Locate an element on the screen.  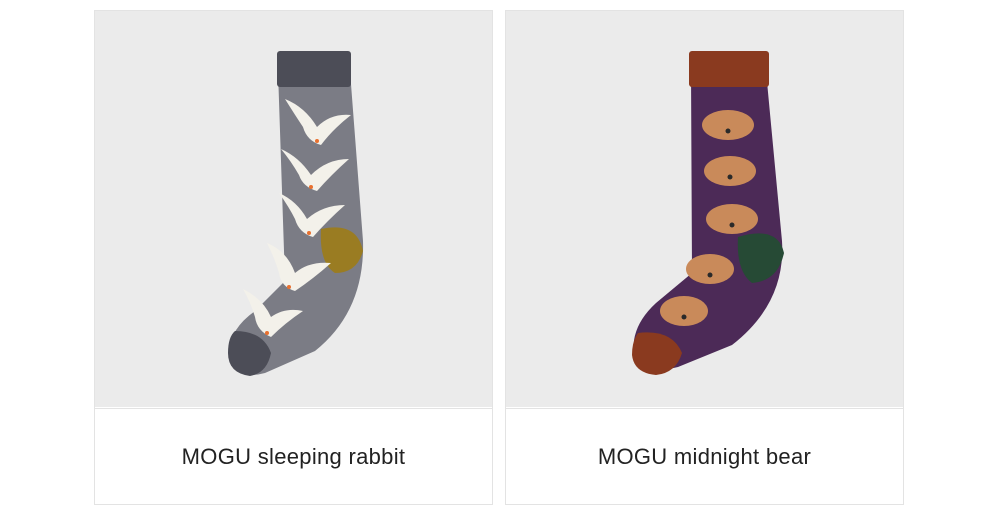
product-title: MOGU midnight bear is located at coordinates (704, 456).